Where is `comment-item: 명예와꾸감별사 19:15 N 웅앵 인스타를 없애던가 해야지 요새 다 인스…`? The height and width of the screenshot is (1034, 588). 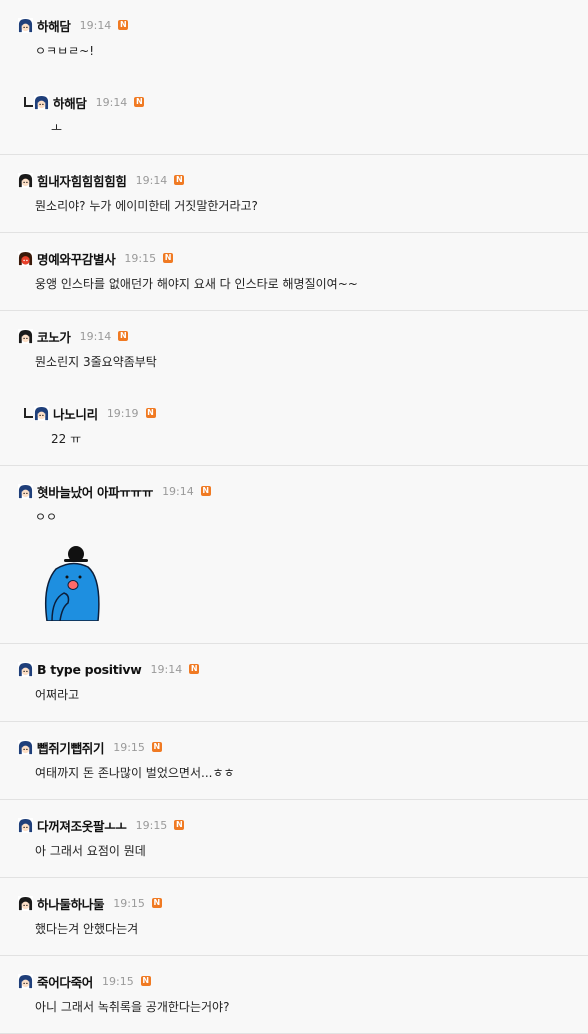
comment-item: 명예와꾸감별사 19:15 N 웅앵 인스타를 없애던가 해야지 요새 다 인스… is located at coordinates (294, 272).